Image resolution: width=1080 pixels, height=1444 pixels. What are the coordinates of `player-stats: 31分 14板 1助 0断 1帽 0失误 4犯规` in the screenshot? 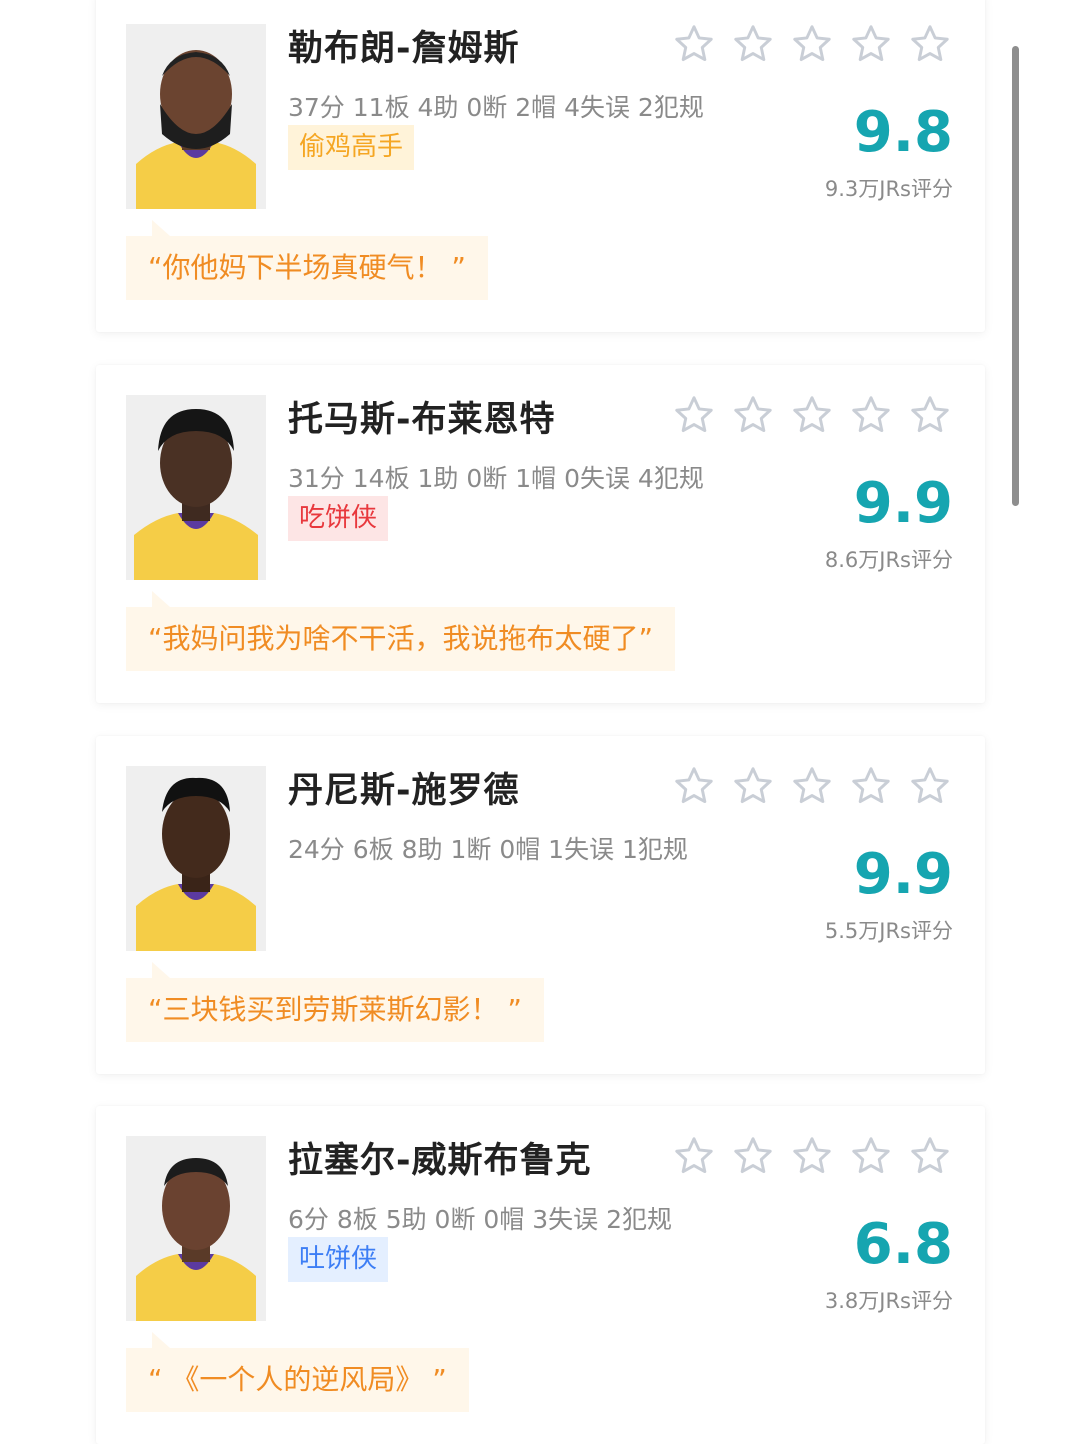 It's located at (496, 478).